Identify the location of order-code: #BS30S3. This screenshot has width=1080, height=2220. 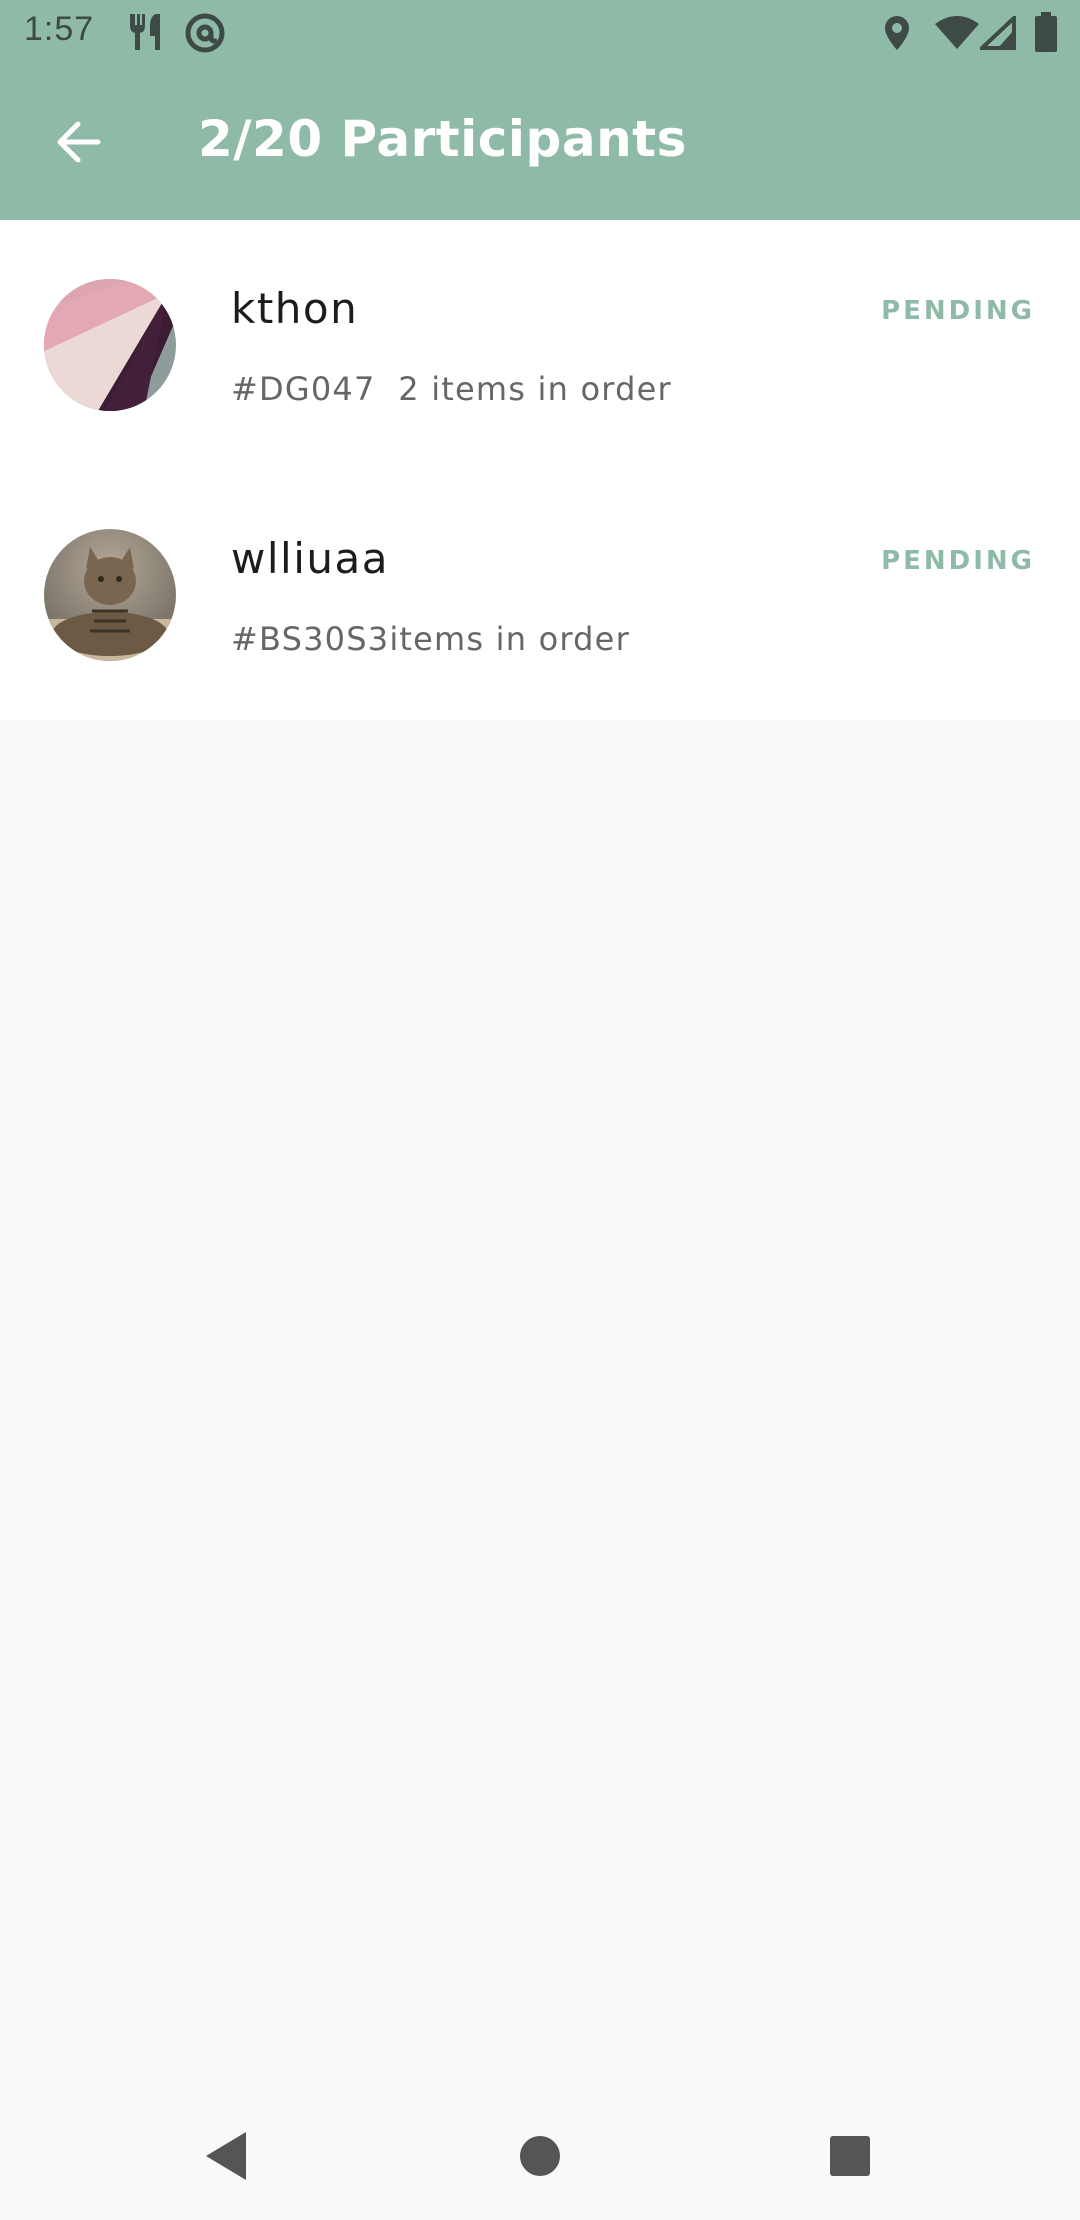
(310, 639).